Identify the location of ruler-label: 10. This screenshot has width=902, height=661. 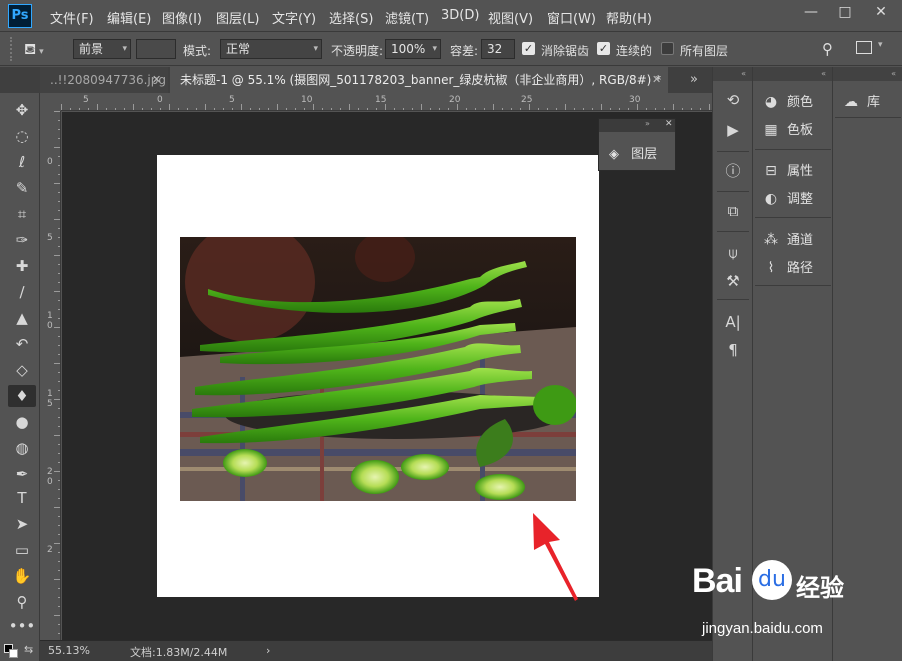
(307, 100).